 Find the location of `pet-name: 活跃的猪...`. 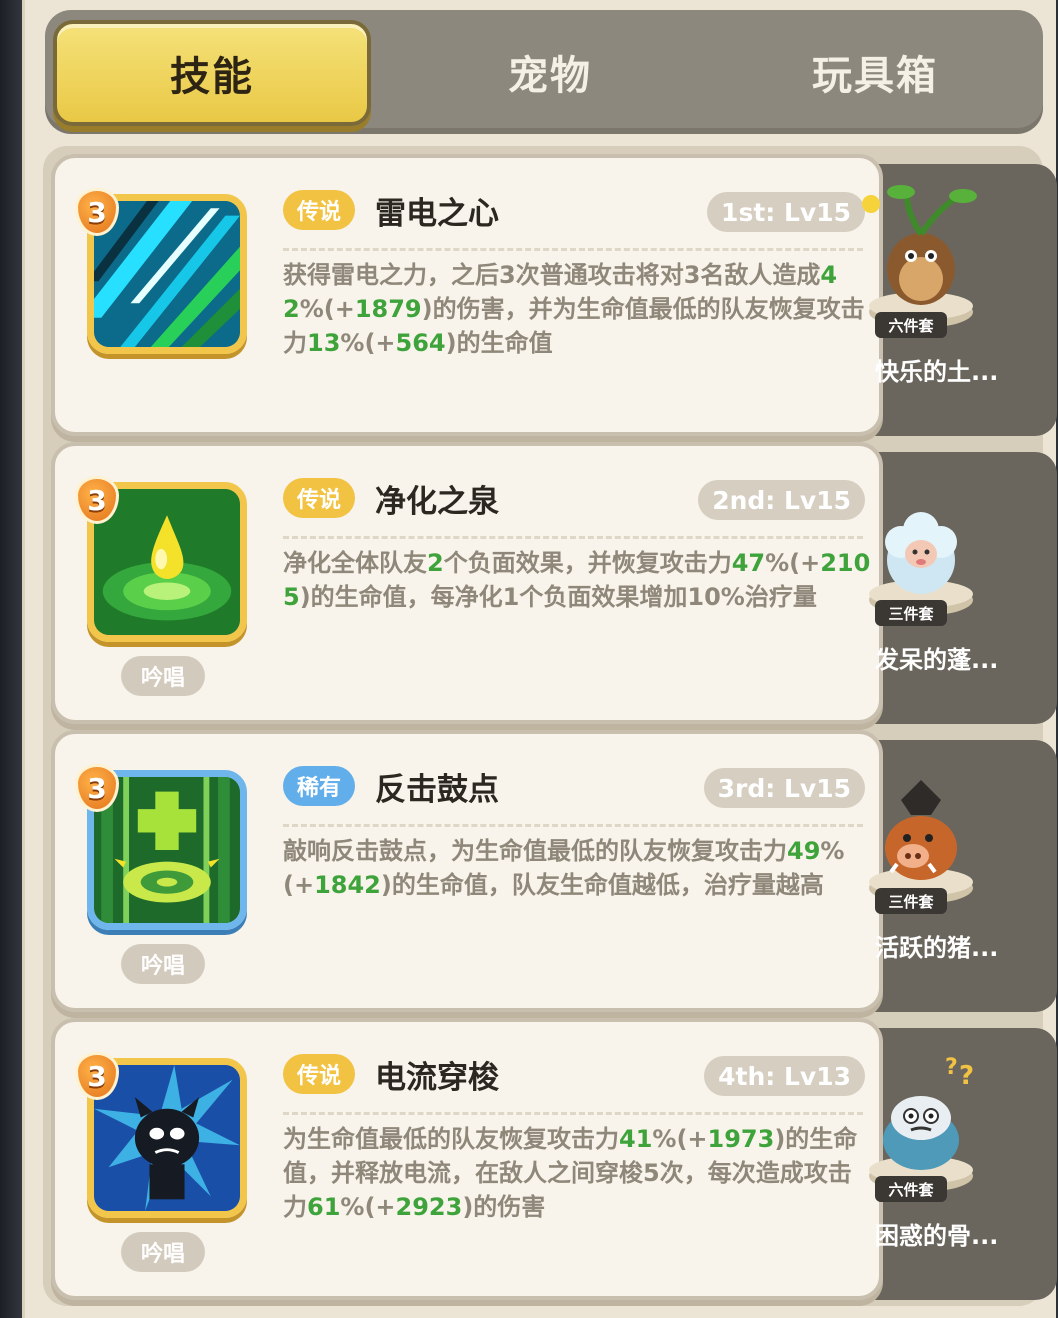

pet-name: 活跃的猪... is located at coordinates (937, 948).